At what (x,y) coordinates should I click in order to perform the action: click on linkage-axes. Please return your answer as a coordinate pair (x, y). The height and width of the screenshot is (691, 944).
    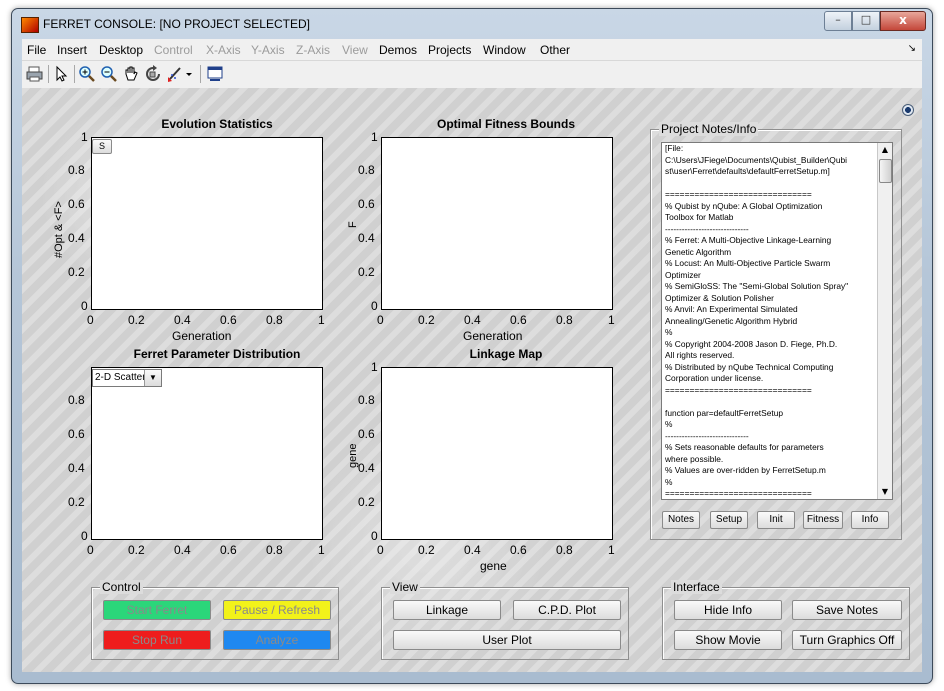
    Looking at the image, I should click on (497, 453).